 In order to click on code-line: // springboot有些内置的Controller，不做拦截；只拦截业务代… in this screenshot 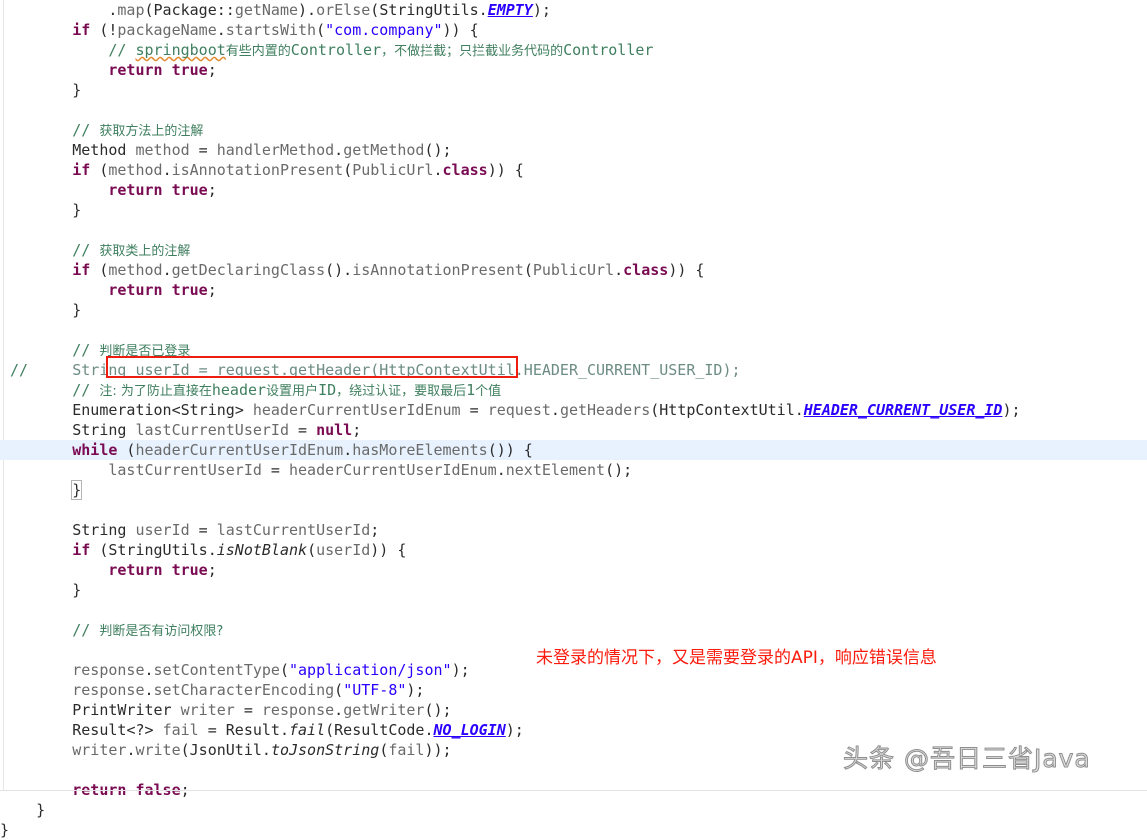, I will do `click(573, 50)`.